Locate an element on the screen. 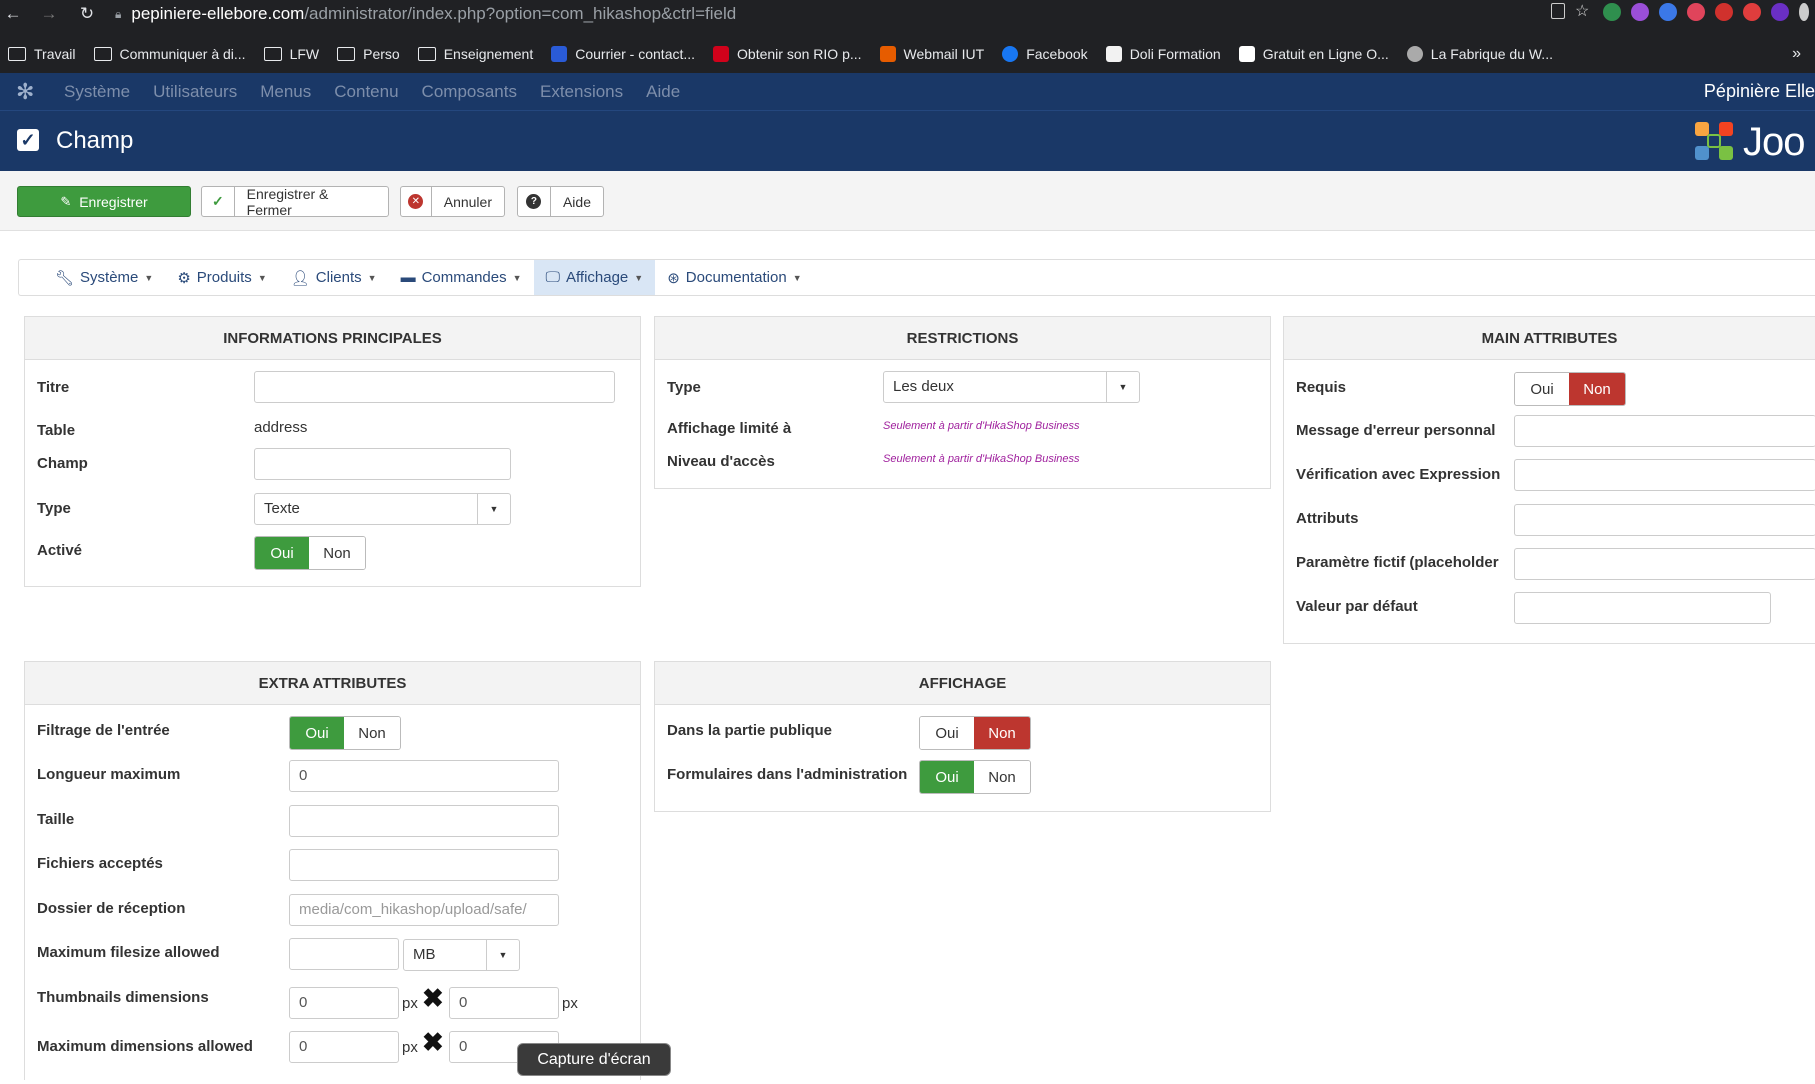 Image resolution: width=1815 pixels, height=1084 pixels. maxdim-width-input: 0 is located at coordinates (344, 1047).